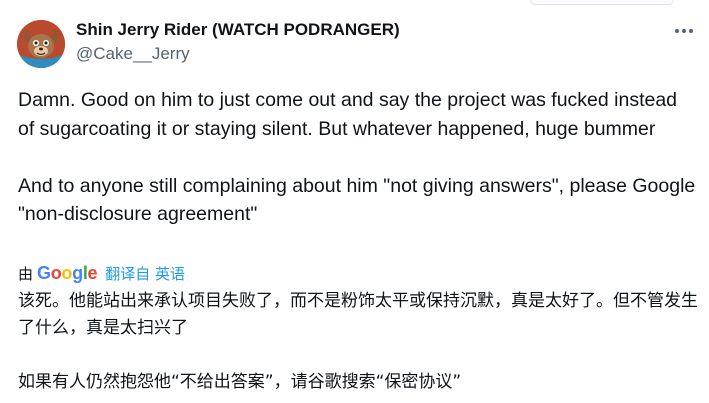 This screenshot has height=403, width=709. What do you see at coordinates (238, 30) in the screenshot?
I see `author-display-name: Shin Jerry Rider (WATCH PODRANGER)` at bounding box center [238, 30].